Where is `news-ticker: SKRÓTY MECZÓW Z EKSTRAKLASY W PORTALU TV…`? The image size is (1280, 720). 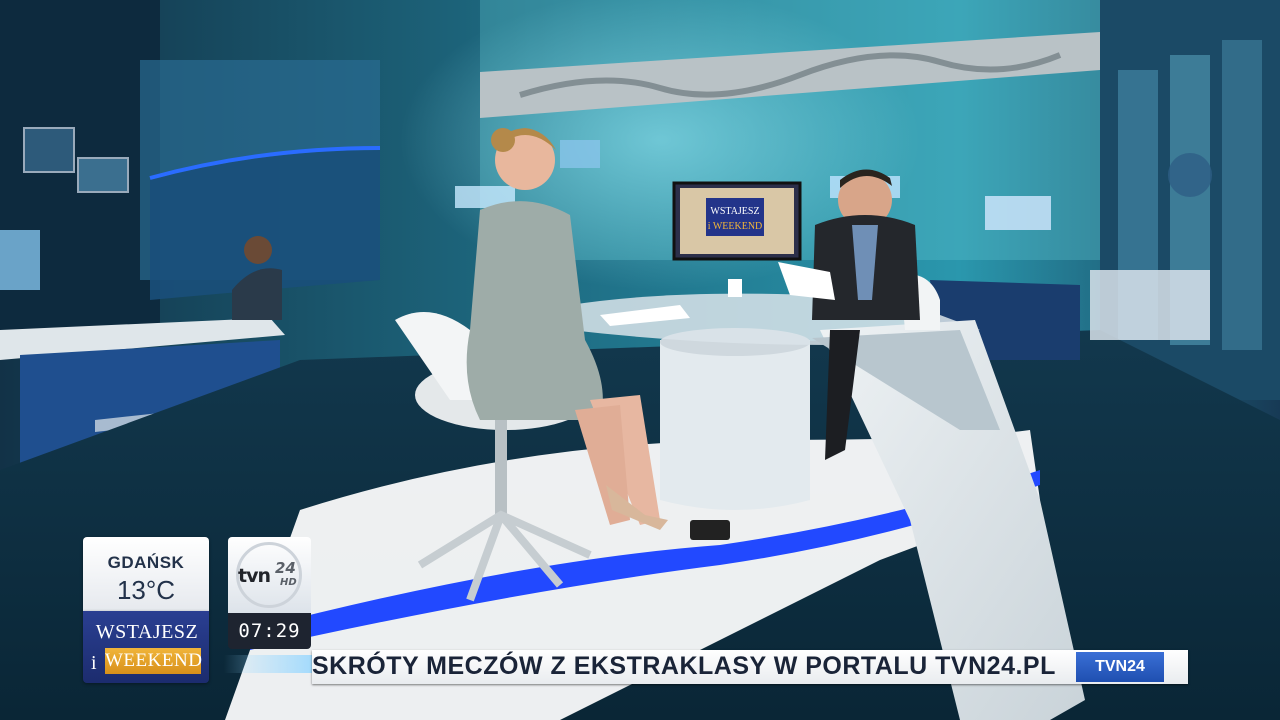
news-ticker: SKRÓTY MECZÓW Z EKSTRAKLASY W PORTALU TV… is located at coordinates (750, 667).